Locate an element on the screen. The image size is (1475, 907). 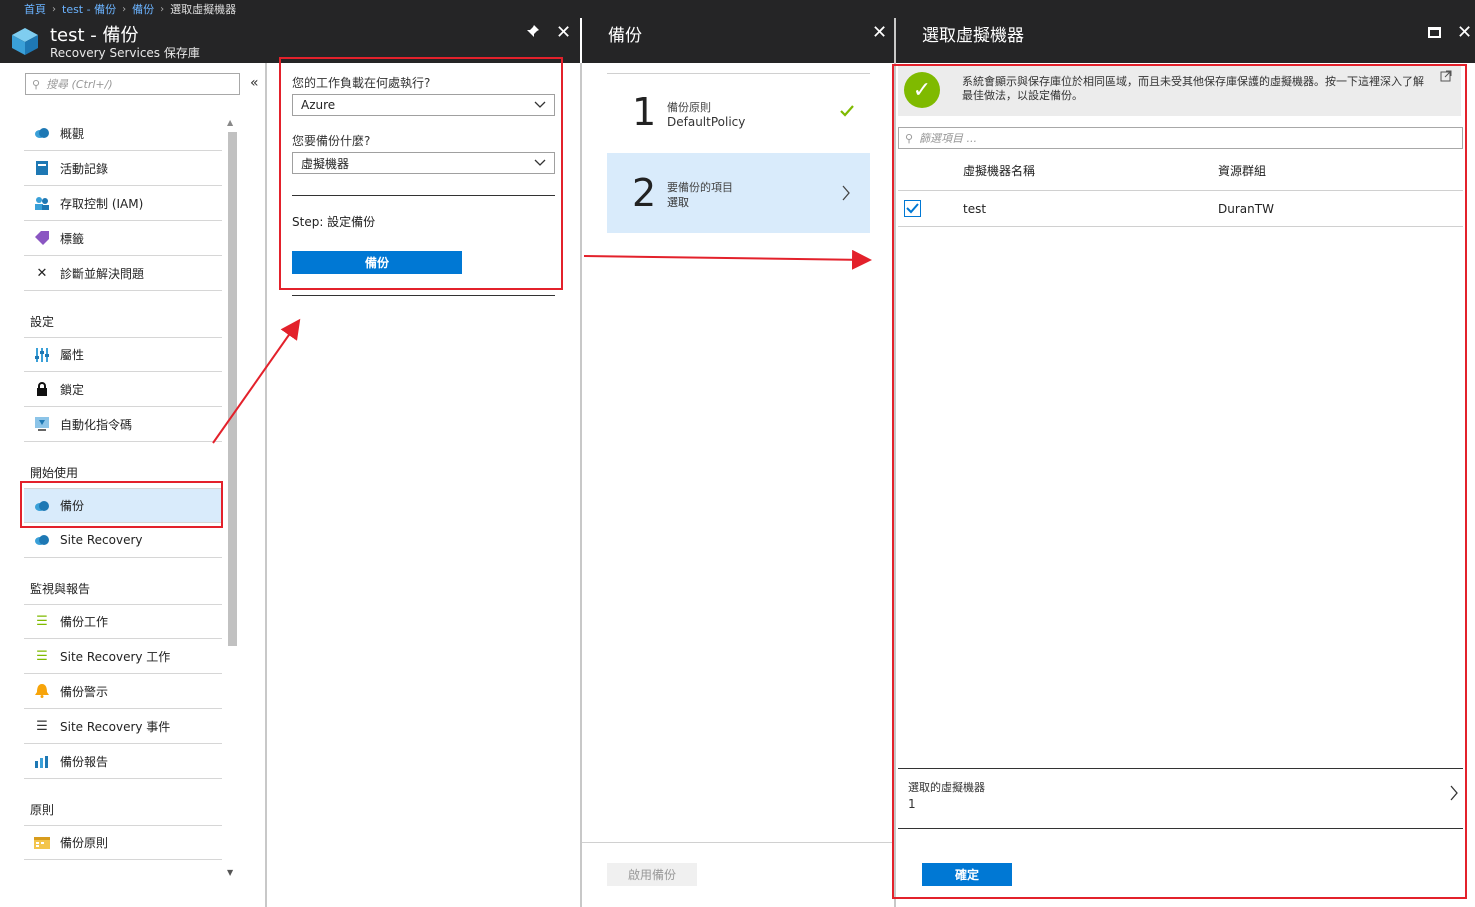
annotation-arrow-right is located at coordinates (727, 259).